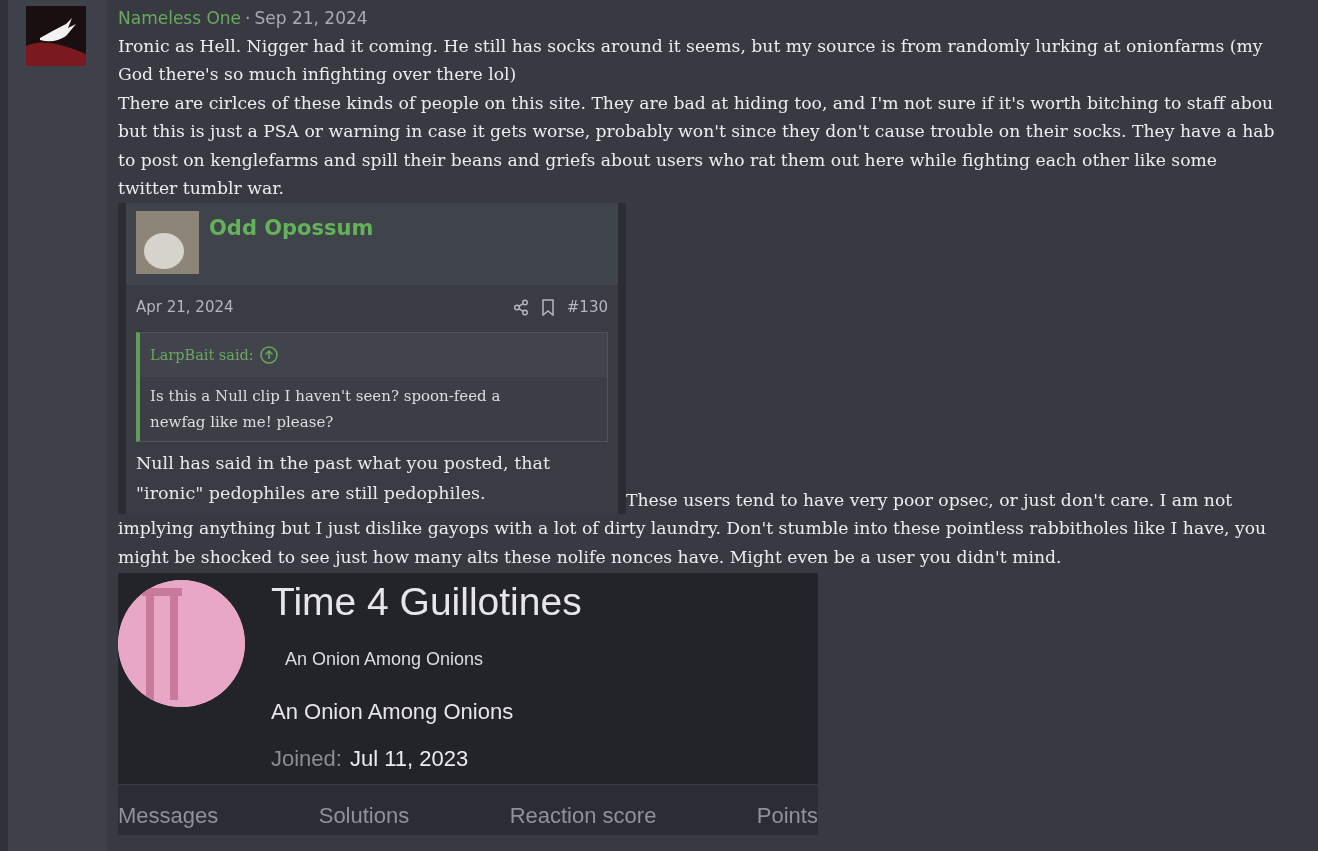  Describe the element at coordinates (693, 543) in the screenshot. I see `post-paragraph: implying anything but I just dislike gayops with a lot of dirty laundry. Don't stumble into these pointless rabbitholes like I have, you might be shocked to see just how many alts these nolife nonces have. Might even be a user you didn't mind.` at that location.